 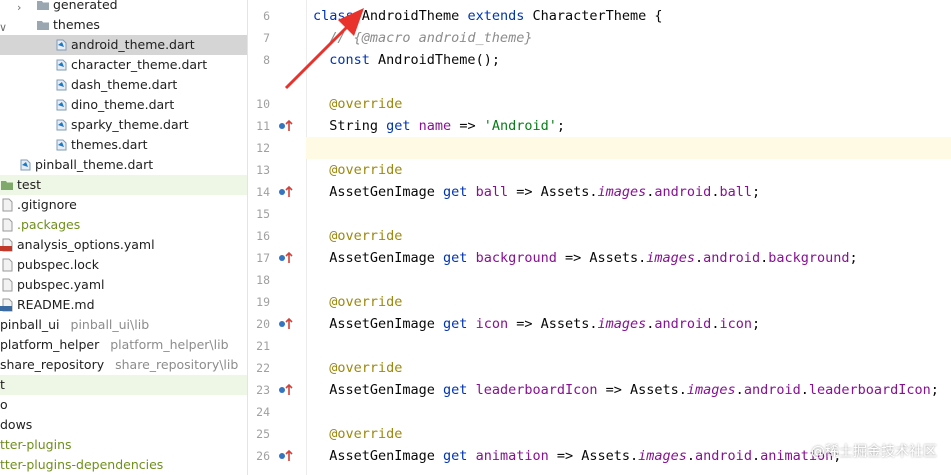 What do you see at coordinates (123, 145) in the screenshot?
I see `tree-item-8: themes.dart` at bounding box center [123, 145].